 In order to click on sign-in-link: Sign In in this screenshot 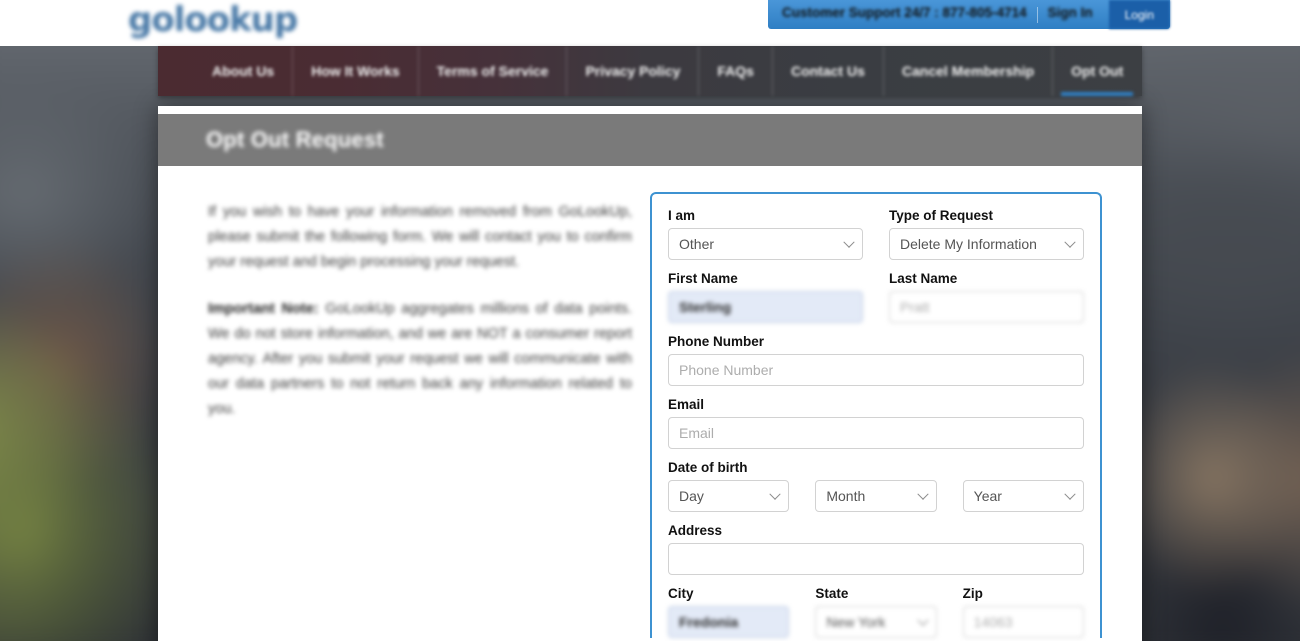, I will do `click(1070, 12)`.